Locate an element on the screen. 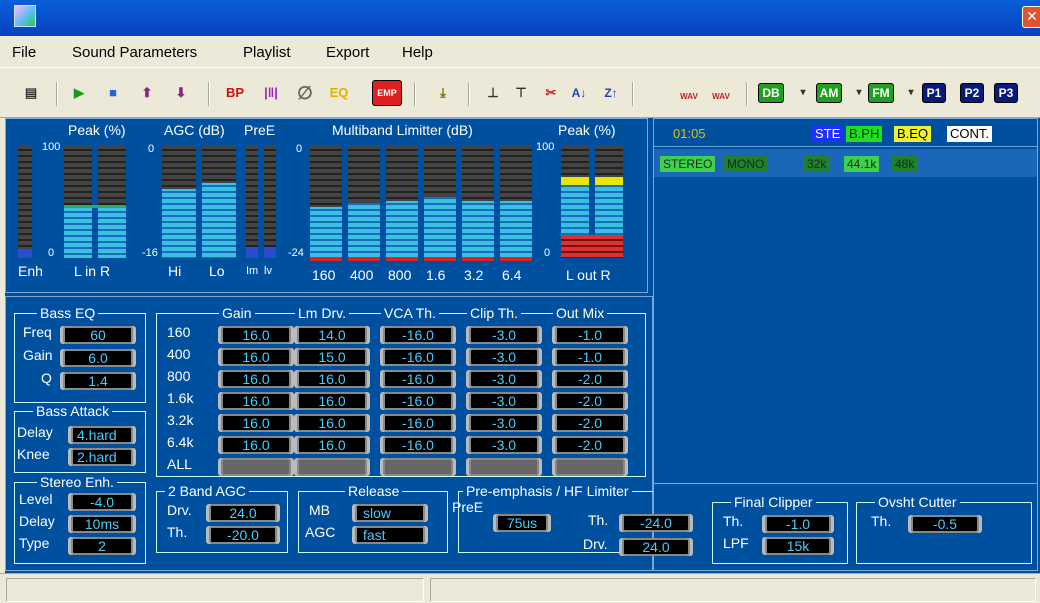  menu-file: File is located at coordinates (24, 52).